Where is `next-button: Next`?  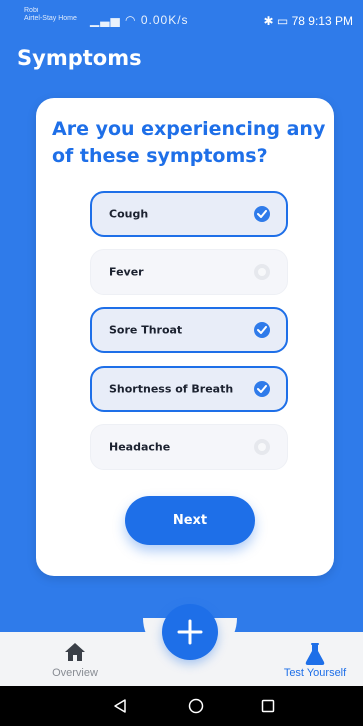 next-button: Next is located at coordinates (190, 520).